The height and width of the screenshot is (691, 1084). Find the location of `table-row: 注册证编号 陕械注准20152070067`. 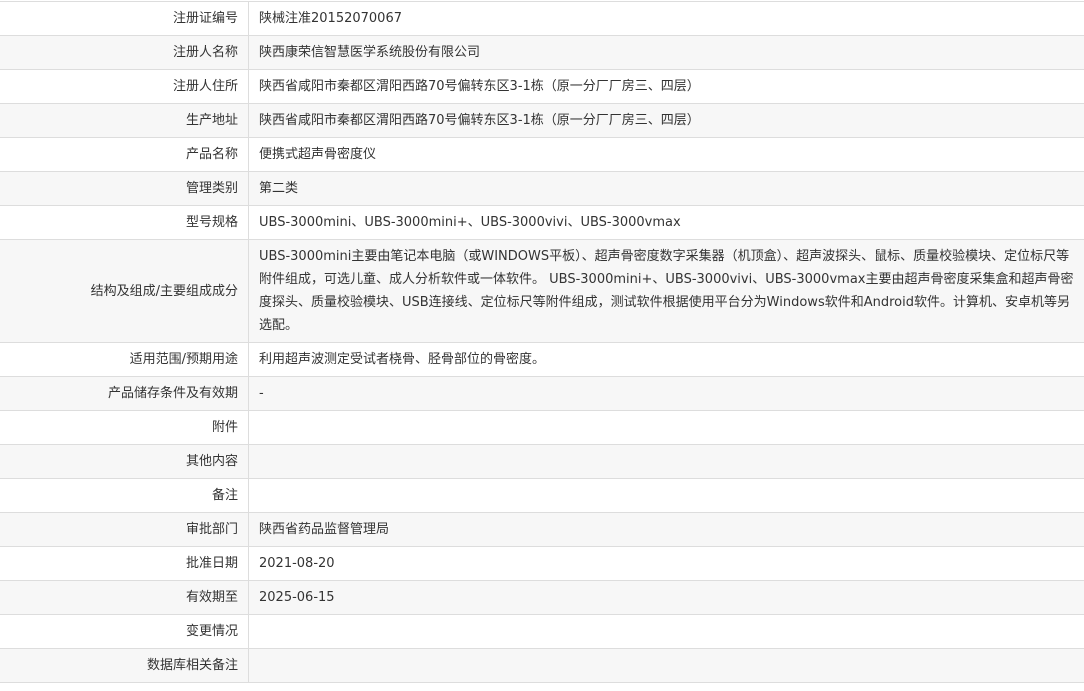

table-row: 注册证编号 陕械注准20152070067 is located at coordinates (542, 18).